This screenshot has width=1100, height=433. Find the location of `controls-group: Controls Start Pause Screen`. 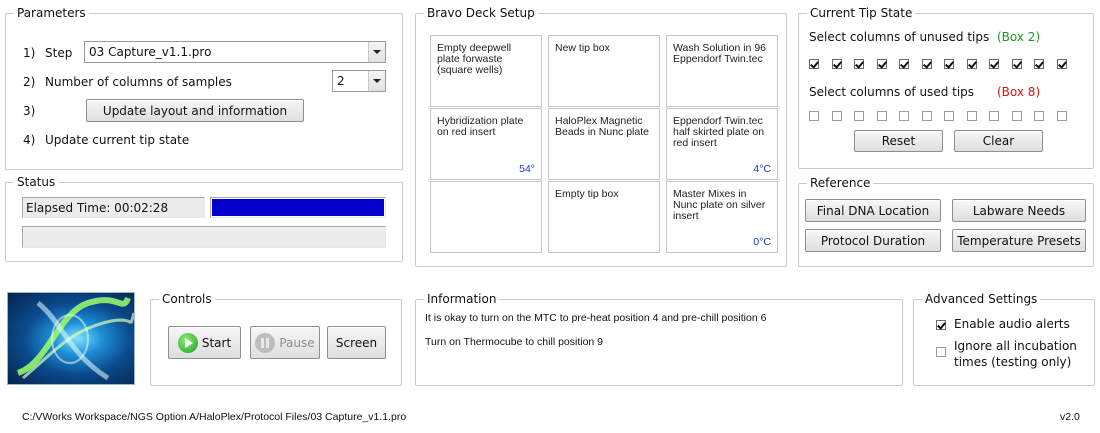

controls-group: Controls Start Pause Screen is located at coordinates (276, 338).